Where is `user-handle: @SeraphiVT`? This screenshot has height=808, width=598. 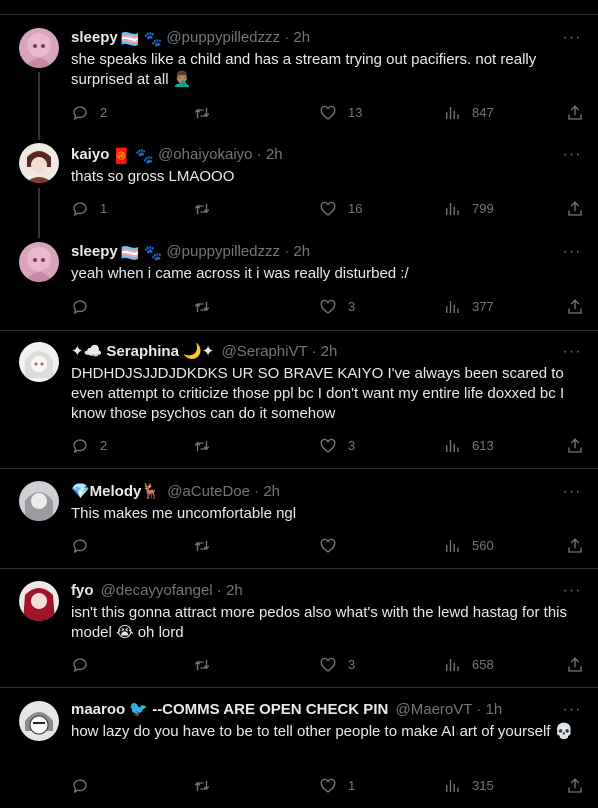
user-handle: @SeraphiVT is located at coordinates (265, 351).